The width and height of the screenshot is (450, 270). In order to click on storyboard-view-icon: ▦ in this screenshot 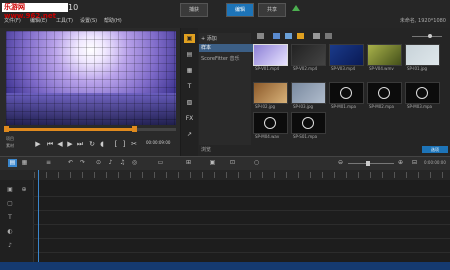, I will do `click(24, 163)`.